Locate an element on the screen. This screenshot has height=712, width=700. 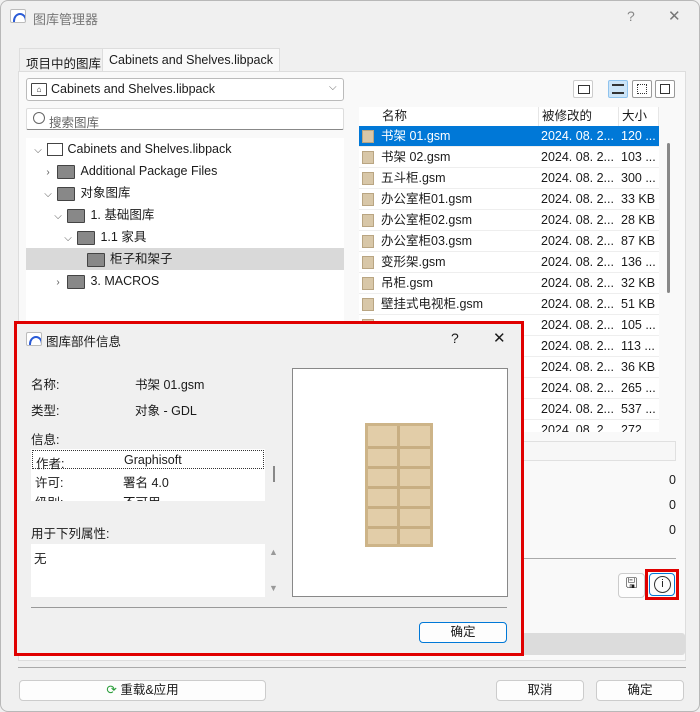
close-button: ✕ is located at coordinates (674, 16).